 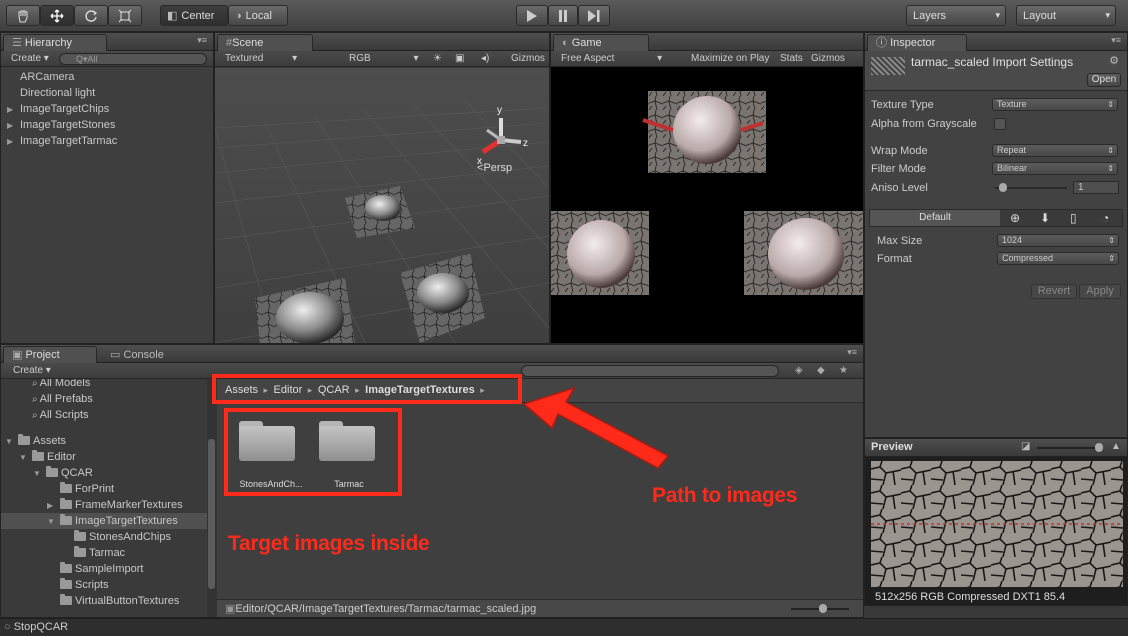 What do you see at coordinates (1055, 150) in the screenshot?
I see `wrap-mode-dropdown: Repeat` at bounding box center [1055, 150].